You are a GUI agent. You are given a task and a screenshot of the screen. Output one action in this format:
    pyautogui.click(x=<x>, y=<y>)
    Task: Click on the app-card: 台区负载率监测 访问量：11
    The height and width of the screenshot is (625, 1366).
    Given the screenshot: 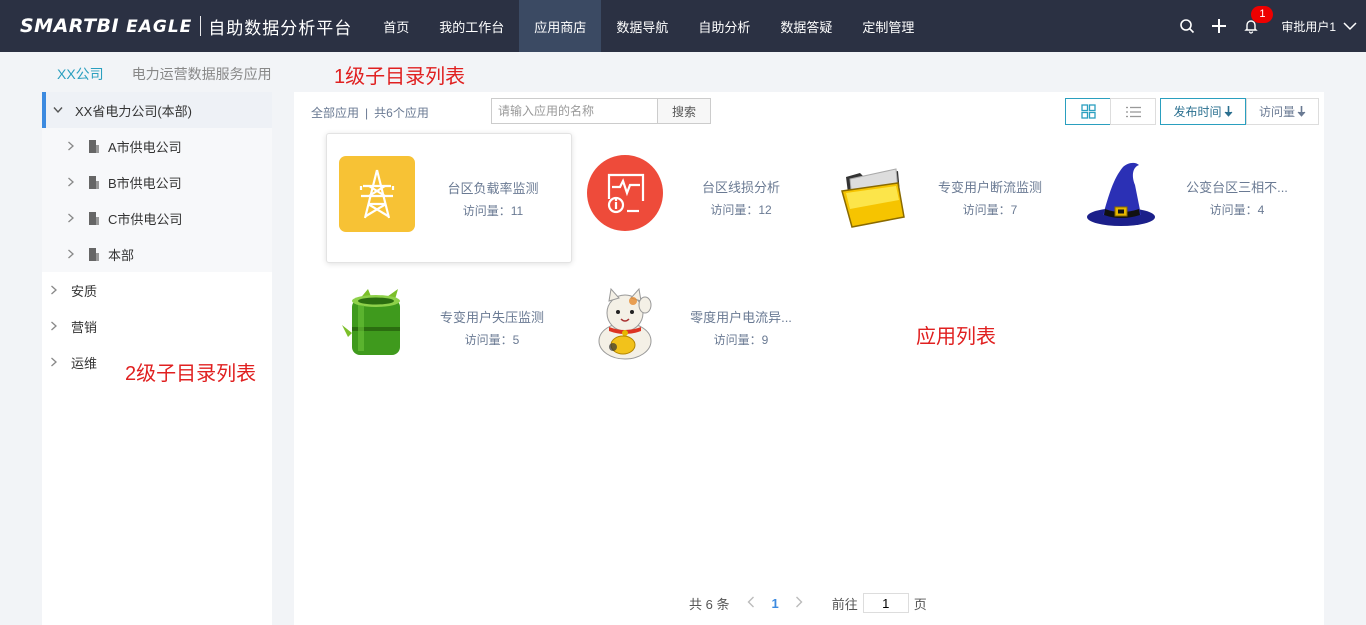 What is the action you would take?
    pyautogui.click(x=449, y=198)
    